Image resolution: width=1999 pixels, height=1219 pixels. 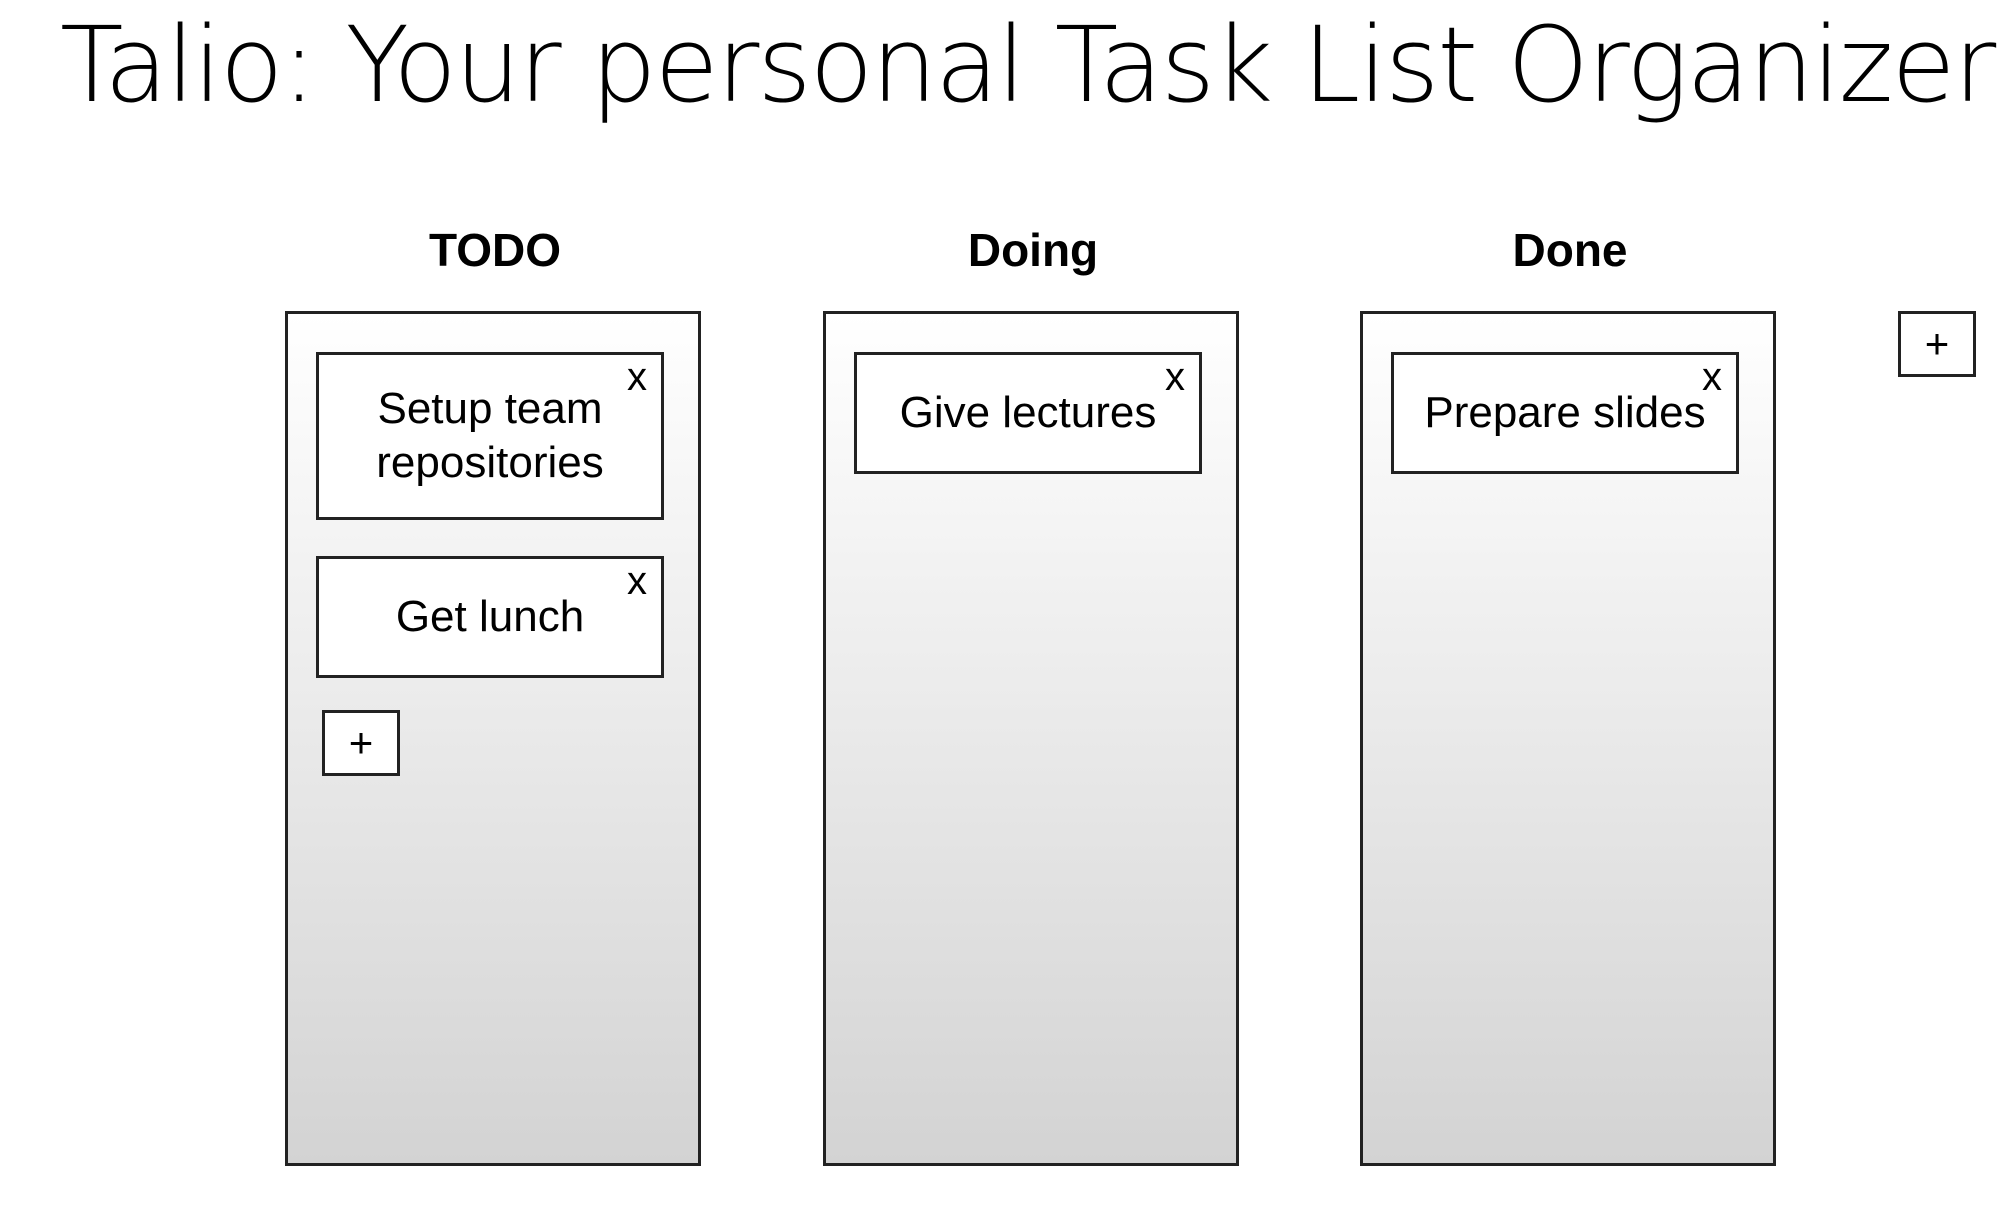 What do you see at coordinates (1031, 738) in the screenshot?
I see `list-panel-doing: Give lectures x` at bounding box center [1031, 738].